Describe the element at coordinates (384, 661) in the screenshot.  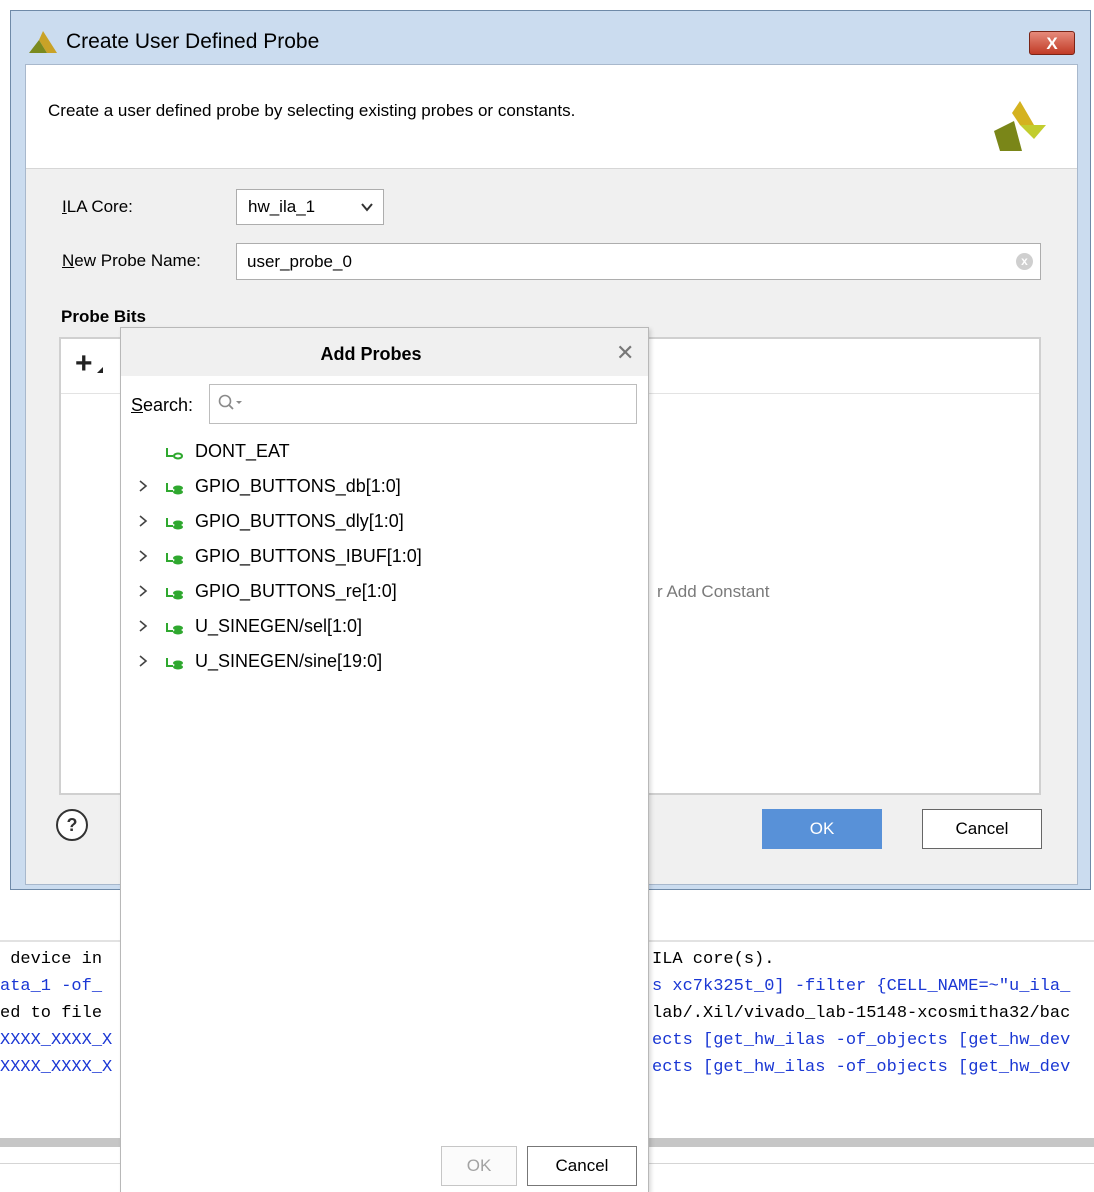
I see `probe-tree-item: U_SINEGEN/sine[19:0]` at that location.